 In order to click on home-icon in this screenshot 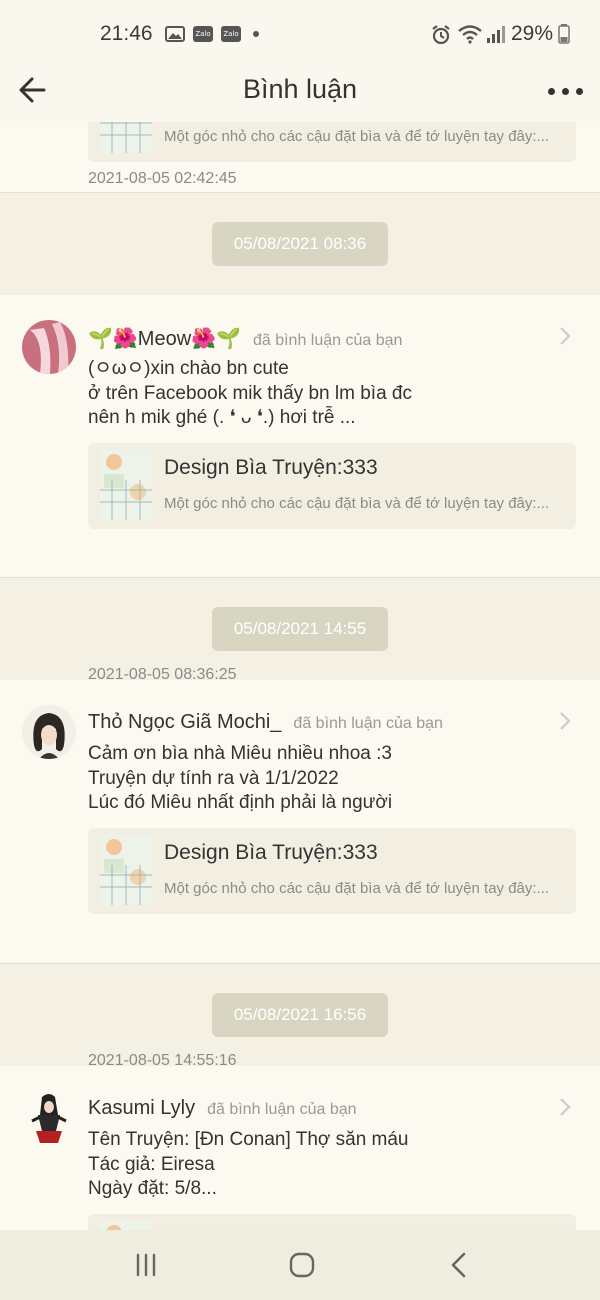, I will do `click(302, 1265)`.